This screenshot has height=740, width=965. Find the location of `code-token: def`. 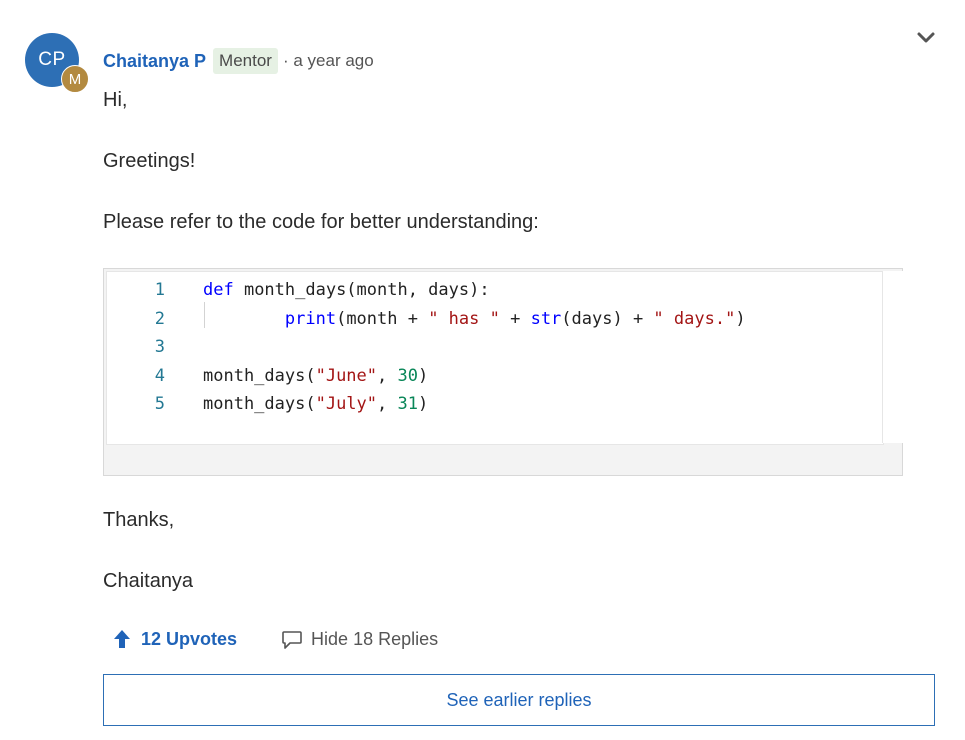

code-token: def is located at coordinates (218, 290).